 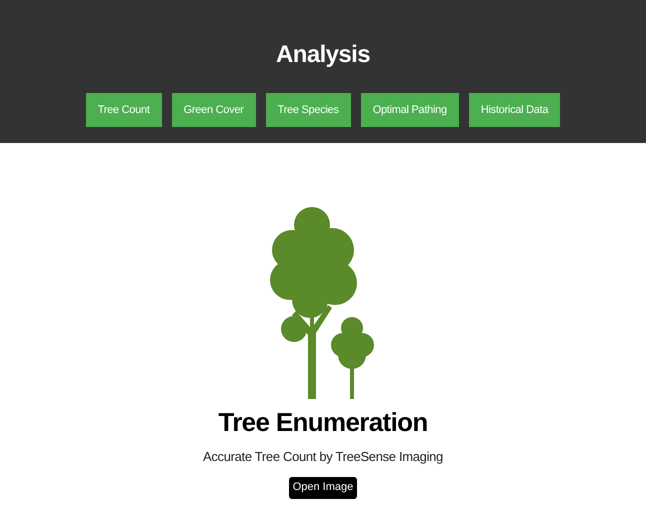 I want to click on nav-button: Tree Count, so click(x=124, y=110).